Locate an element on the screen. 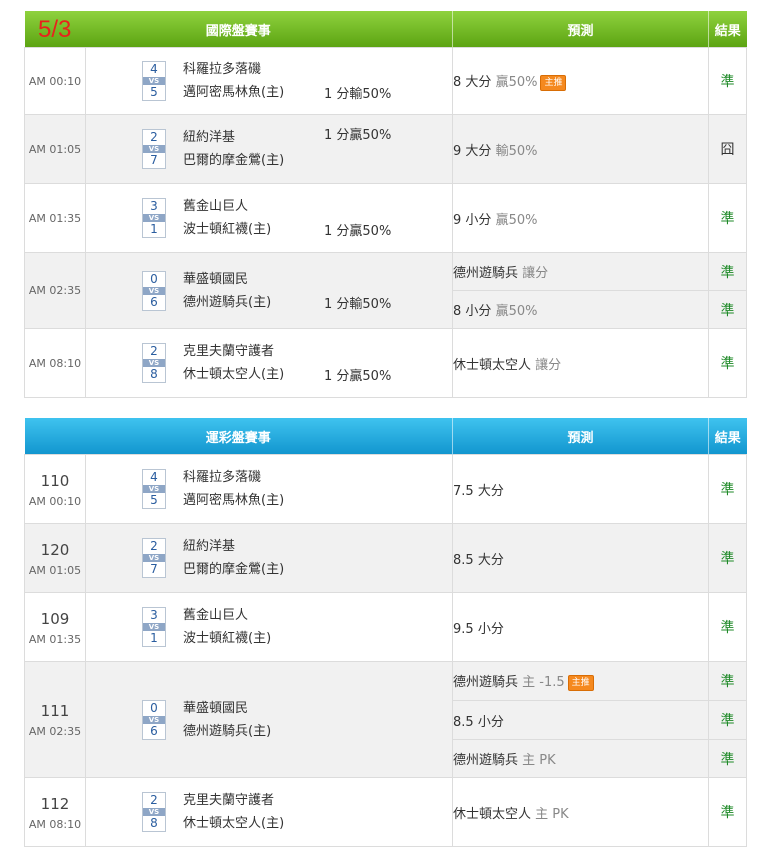  prediction-main: 8 小分 is located at coordinates (472, 311).